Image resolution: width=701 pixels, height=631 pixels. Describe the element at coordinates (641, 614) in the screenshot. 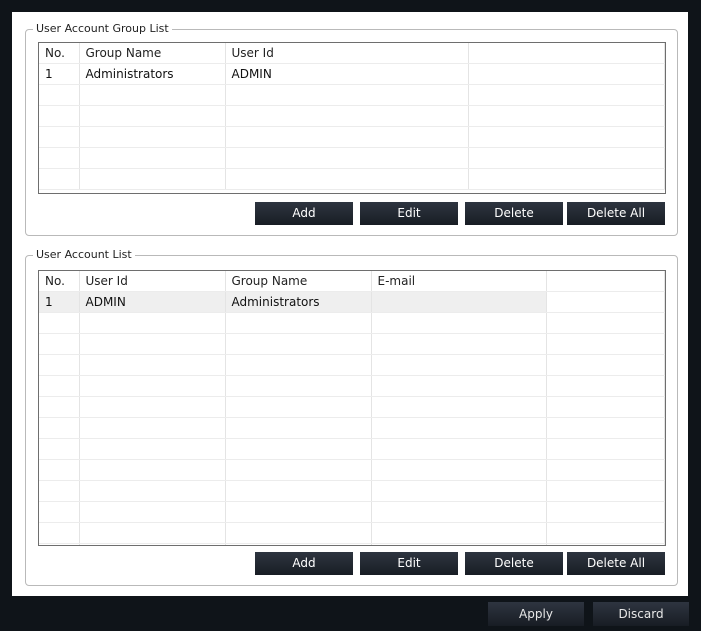

I see `discard-button: Discard` at that location.